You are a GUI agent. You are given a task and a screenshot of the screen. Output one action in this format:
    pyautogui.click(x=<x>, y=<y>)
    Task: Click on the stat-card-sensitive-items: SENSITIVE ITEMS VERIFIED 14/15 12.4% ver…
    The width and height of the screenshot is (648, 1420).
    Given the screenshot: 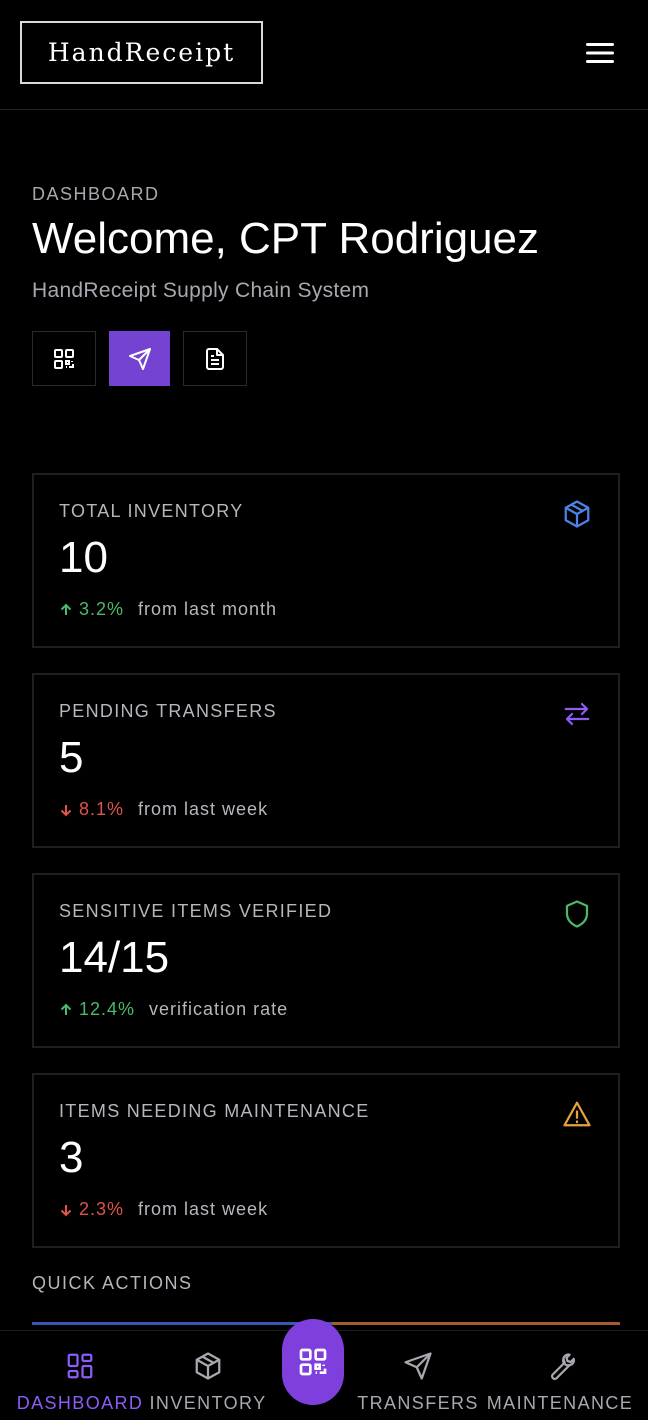 What is the action you would take?
    pyautogui.click(x=326, y=960)
    